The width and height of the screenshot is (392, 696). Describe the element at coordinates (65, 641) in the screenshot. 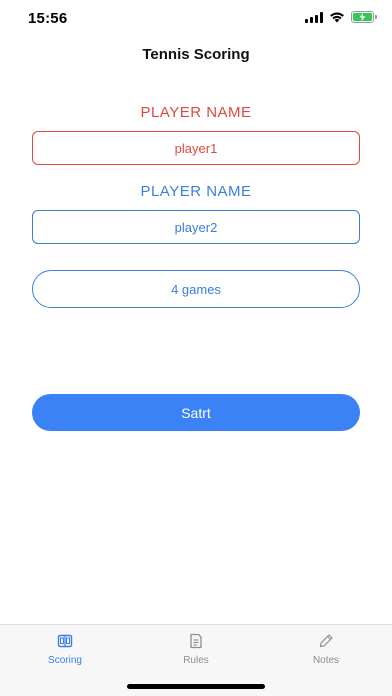

I see `scoreboard-icon` at that location.